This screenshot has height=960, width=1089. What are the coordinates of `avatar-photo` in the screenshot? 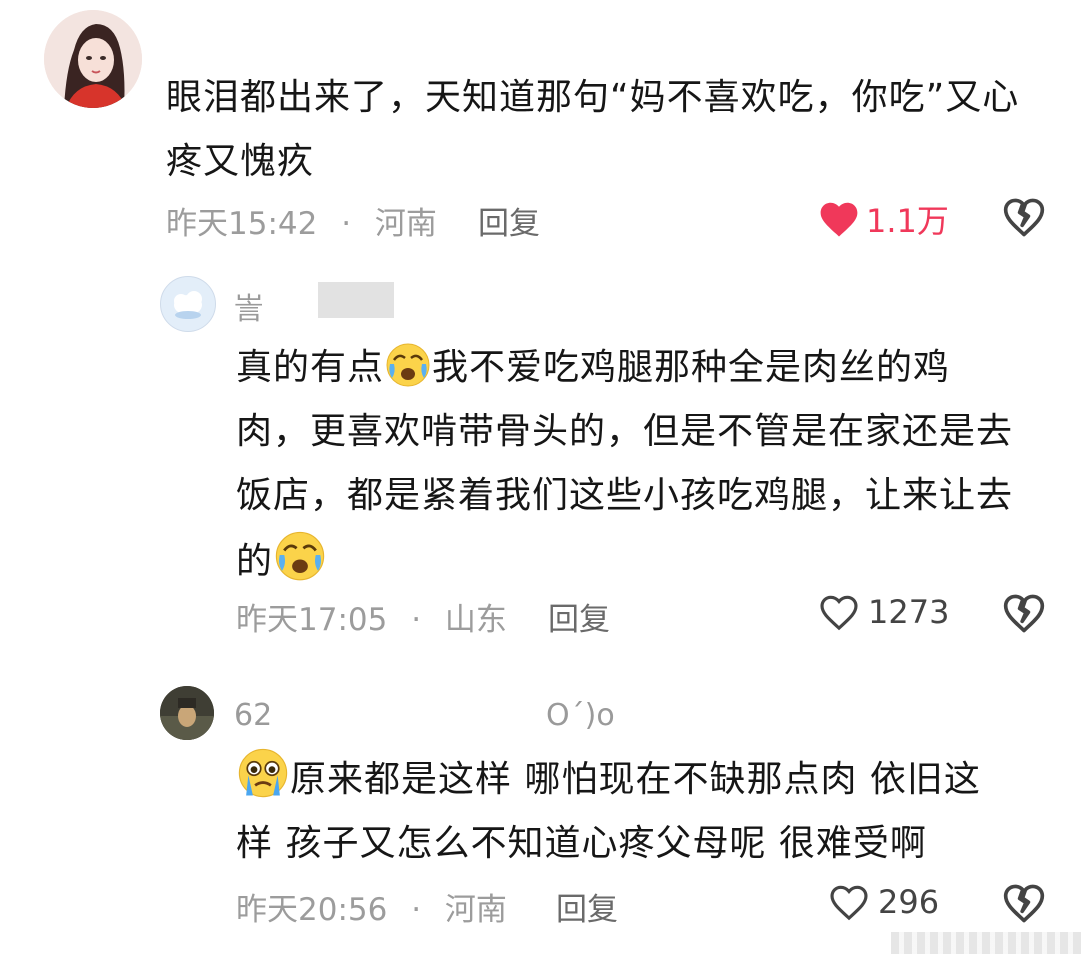 It's located at (187, 713).